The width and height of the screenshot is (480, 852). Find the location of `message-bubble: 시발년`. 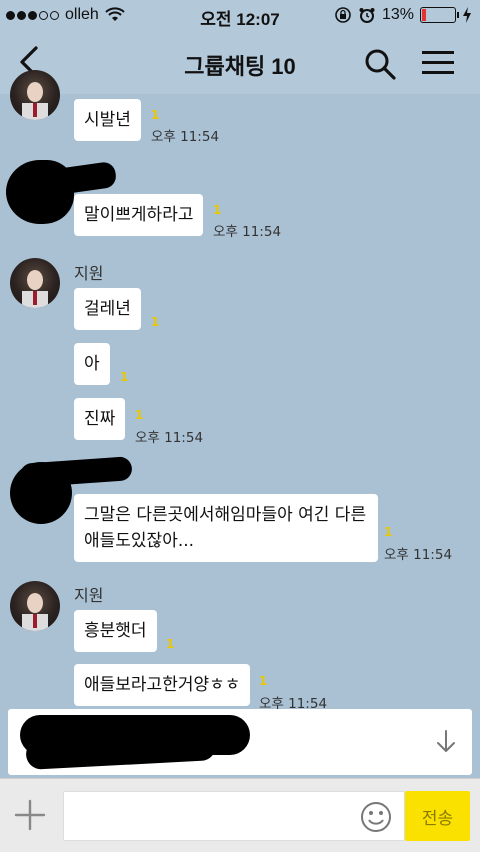

message-bubble: 시발년 is located at coordinates (107, 120).